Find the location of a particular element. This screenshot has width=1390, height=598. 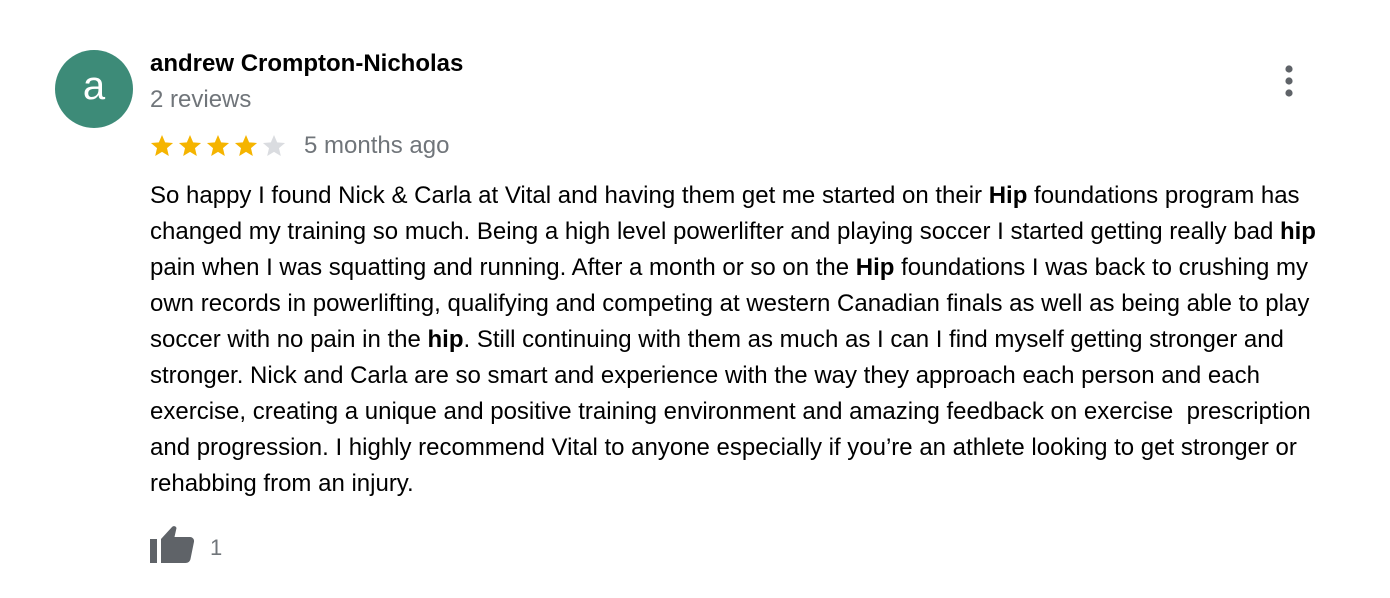

like-count: 1 is located at coordinates (216, 547).